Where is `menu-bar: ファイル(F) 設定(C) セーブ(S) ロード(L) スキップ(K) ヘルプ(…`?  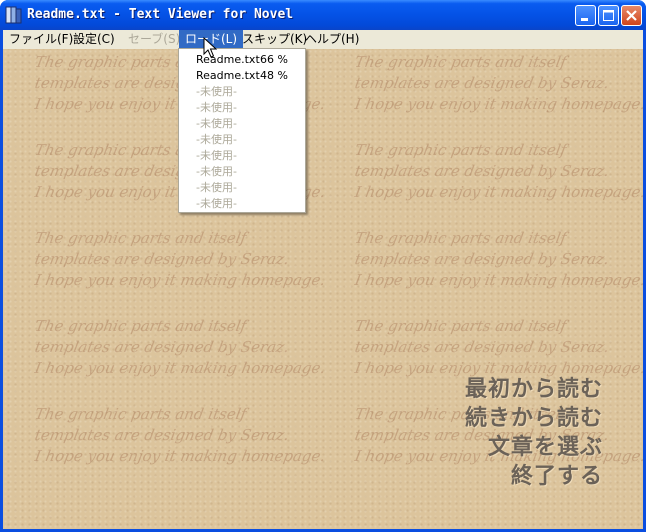 menu-bar: ファイル(F) 設定(C) セーブ(S) ロード(L) スキップ(K) ヘルプ(… is located at coordinates (323, 39).